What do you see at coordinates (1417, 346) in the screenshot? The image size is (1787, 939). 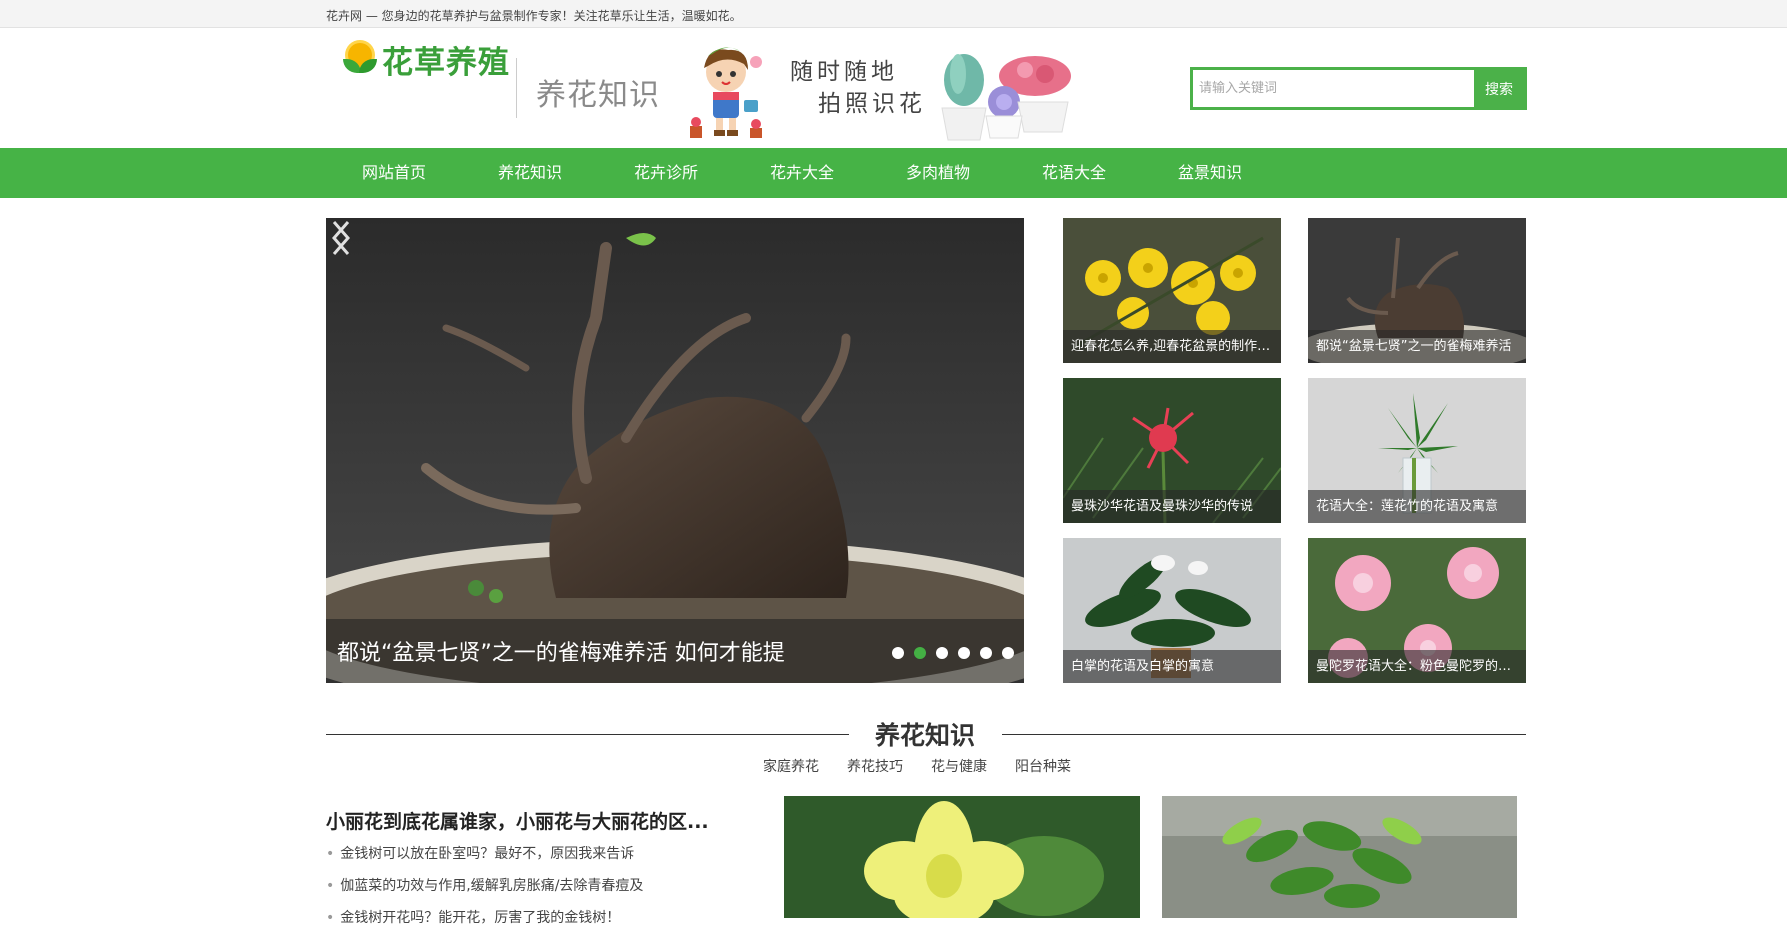 I see `thumb-caption: 都说“盆景七贤”之一的雀梅难养活` at bounding box center [1417, 346].